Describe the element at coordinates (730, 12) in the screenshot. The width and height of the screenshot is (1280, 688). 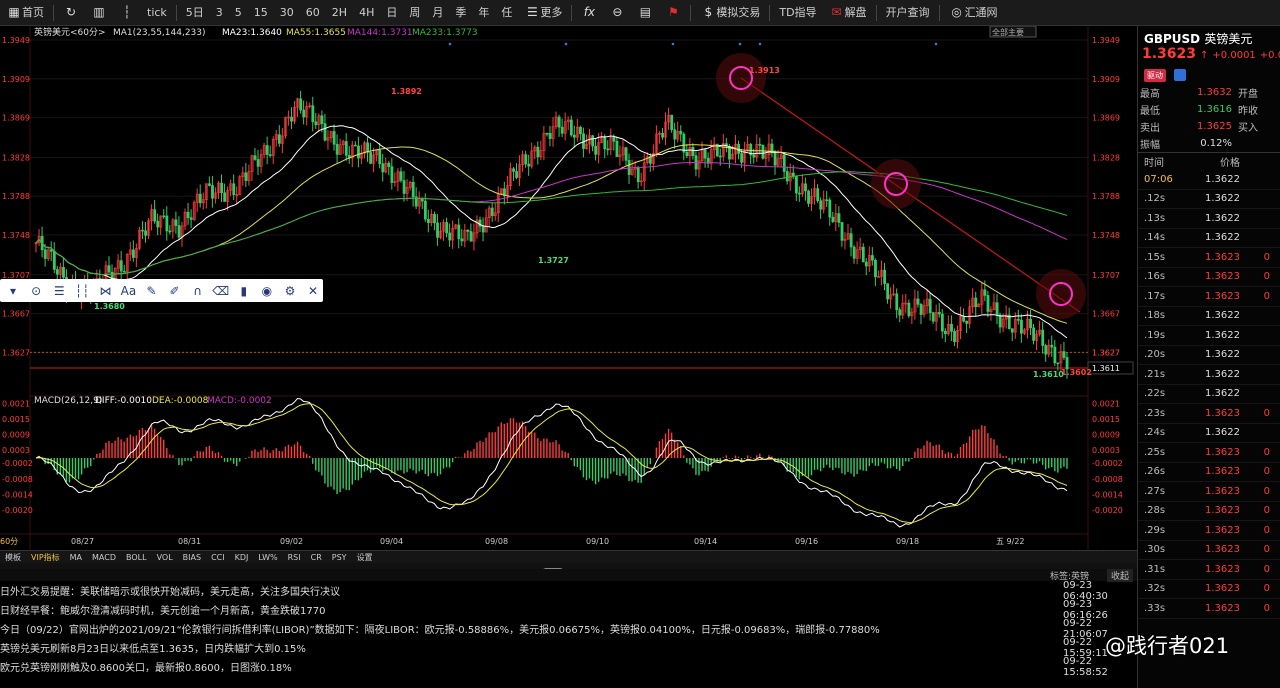
I see `sim-trade-button: $ 模拟交易` at that location.